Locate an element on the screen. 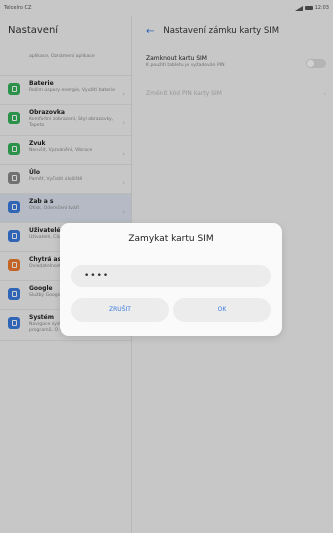 This screenshot has height=533, width=333. sim-lock-dialog: Zamykat kartu SIM •••• ZRUŠIT OK is located at coordinates (171, 279).